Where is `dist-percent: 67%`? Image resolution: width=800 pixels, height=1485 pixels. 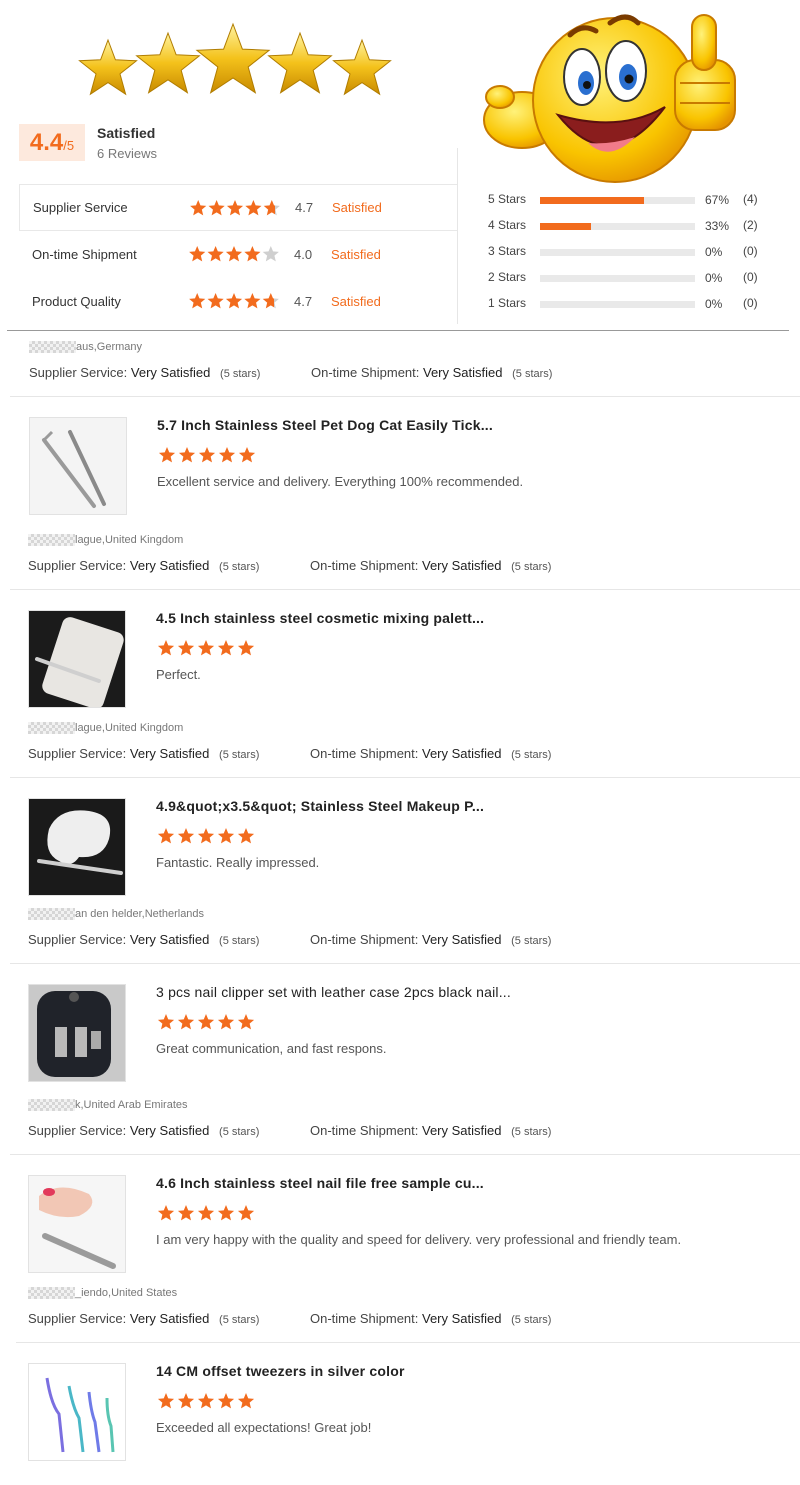
dist-percent: 67% is located at coordinates (717, 200).